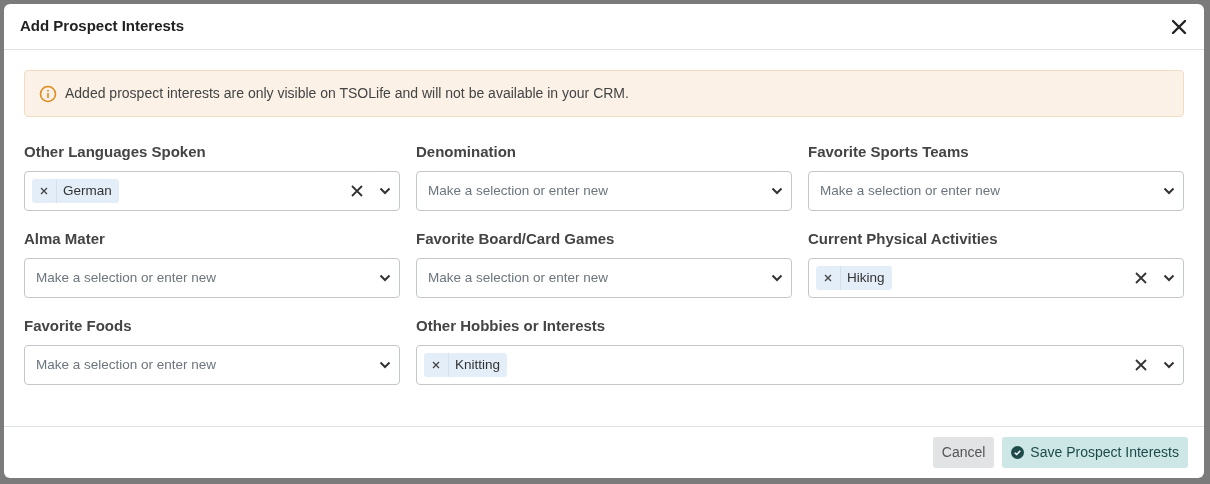 This screenshot has width=1210, height=484. What do you see at coordinates (1179, 26) in the screenshot?
I see `close-button` at bounding box center [1179, 26].